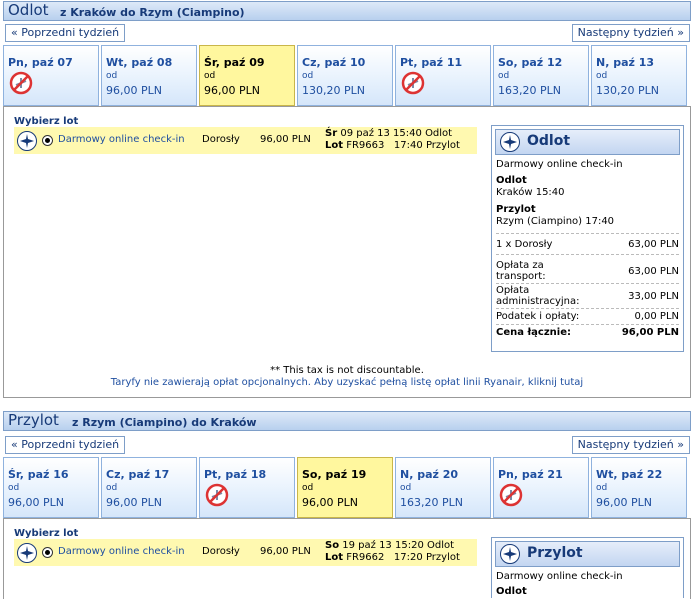 The width and height of the screenshot is (698, 599). What do you see at coordinates (443, 75) in the screenshot?
I see `outbound-date-tab: Pt, paź 11` at bounding box center [443, 75].